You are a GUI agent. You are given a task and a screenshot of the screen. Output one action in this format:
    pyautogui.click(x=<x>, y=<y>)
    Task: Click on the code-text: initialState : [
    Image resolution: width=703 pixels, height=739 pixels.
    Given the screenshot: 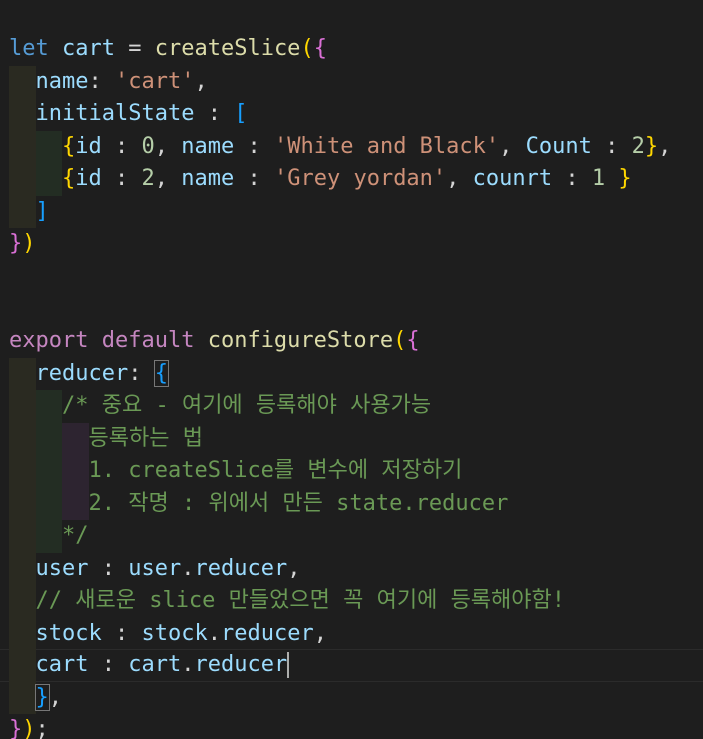 What is the action you would take?
    pyautogui.click(x=141, y=113)
    